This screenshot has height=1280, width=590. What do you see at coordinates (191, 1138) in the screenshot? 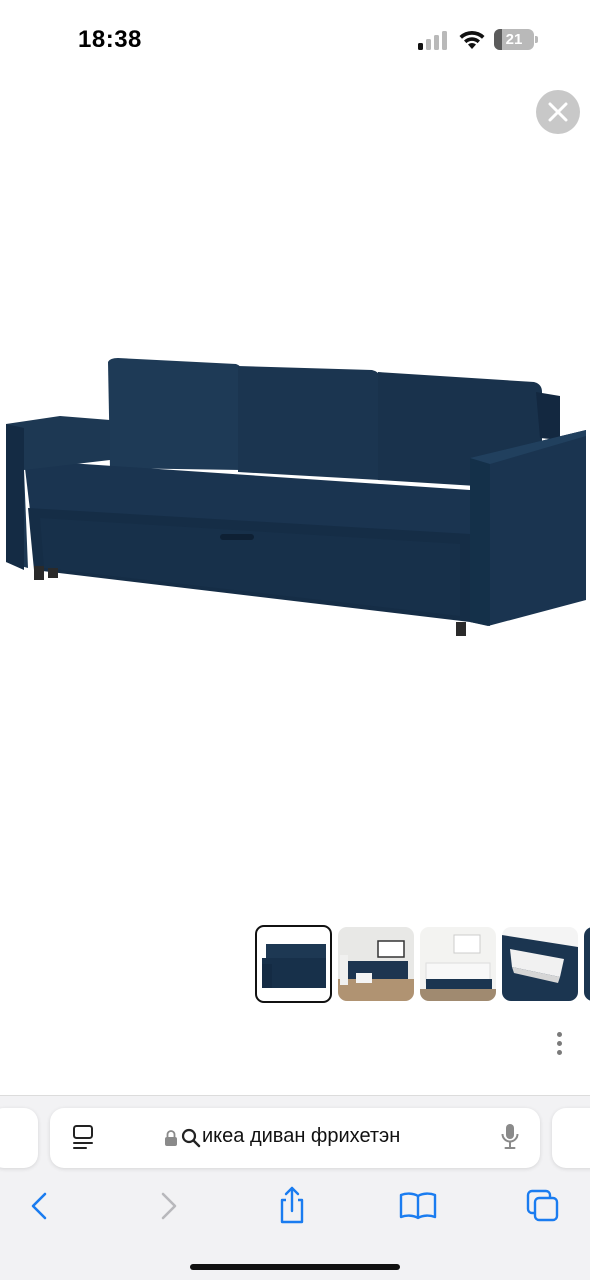
I see `search-icon` at bounding box center [191, 1138].